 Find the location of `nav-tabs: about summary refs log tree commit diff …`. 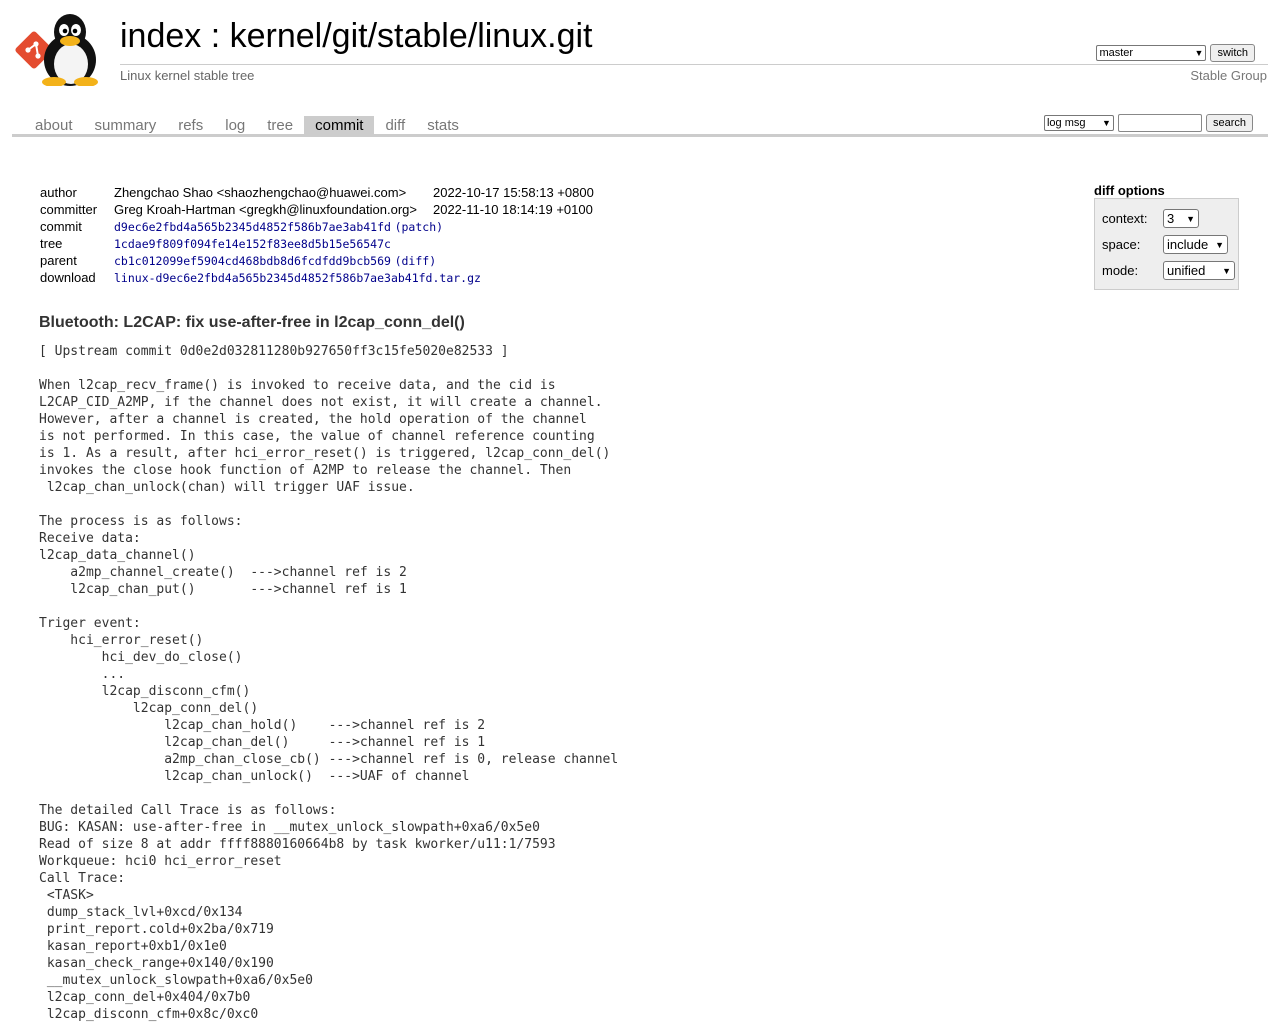

nav-tabs: about summary refs log tree commit diff … is located at coordinates (247, 126).